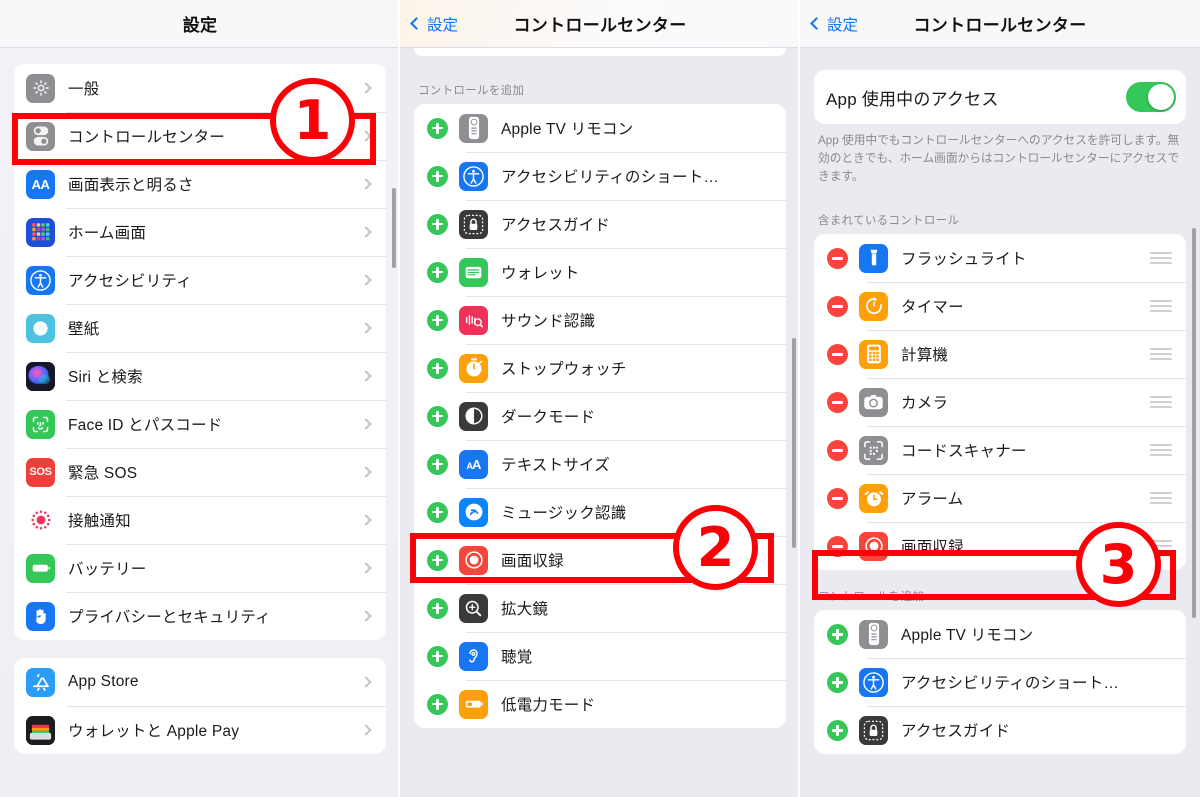 The height and width of the screenshot is (797, 1200). I want to click on panel2-scrollbar, so click(794, 443).